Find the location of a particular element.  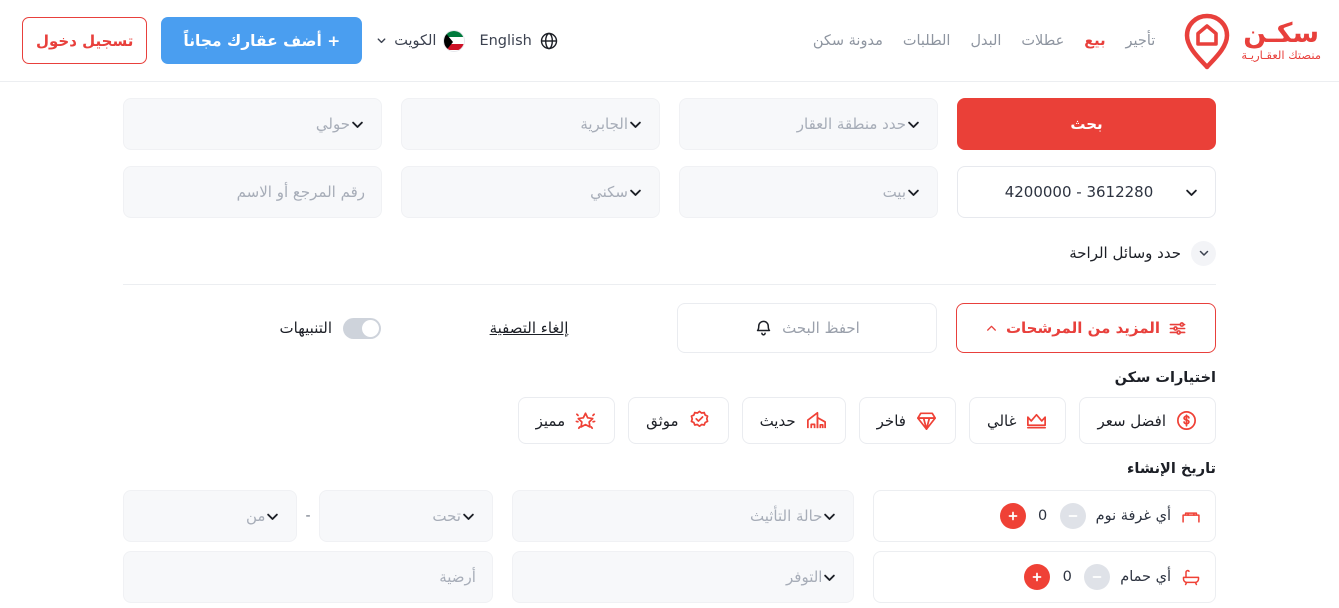

kuwait-flag-icon is located at coordinates (454, 40).